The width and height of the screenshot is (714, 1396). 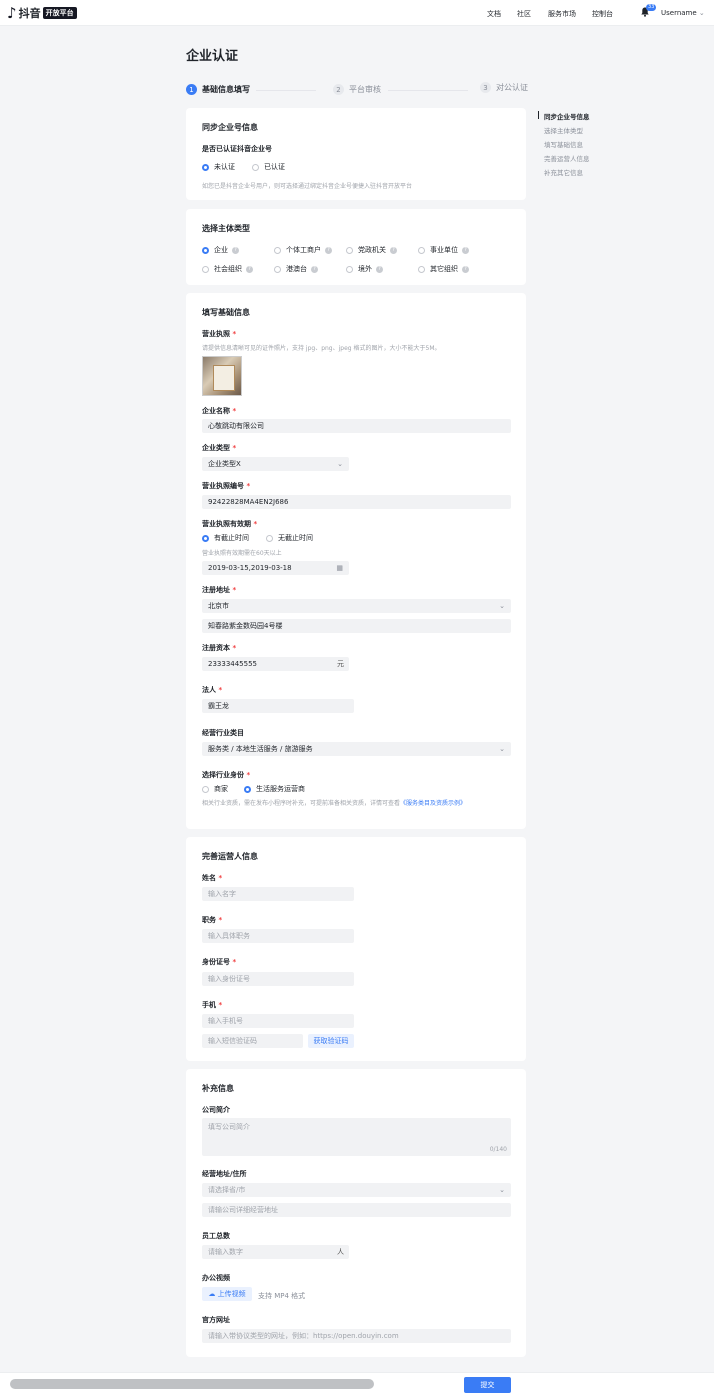 I want to click on op-job-input: 输入具体职务, so click(x=278, y=936).